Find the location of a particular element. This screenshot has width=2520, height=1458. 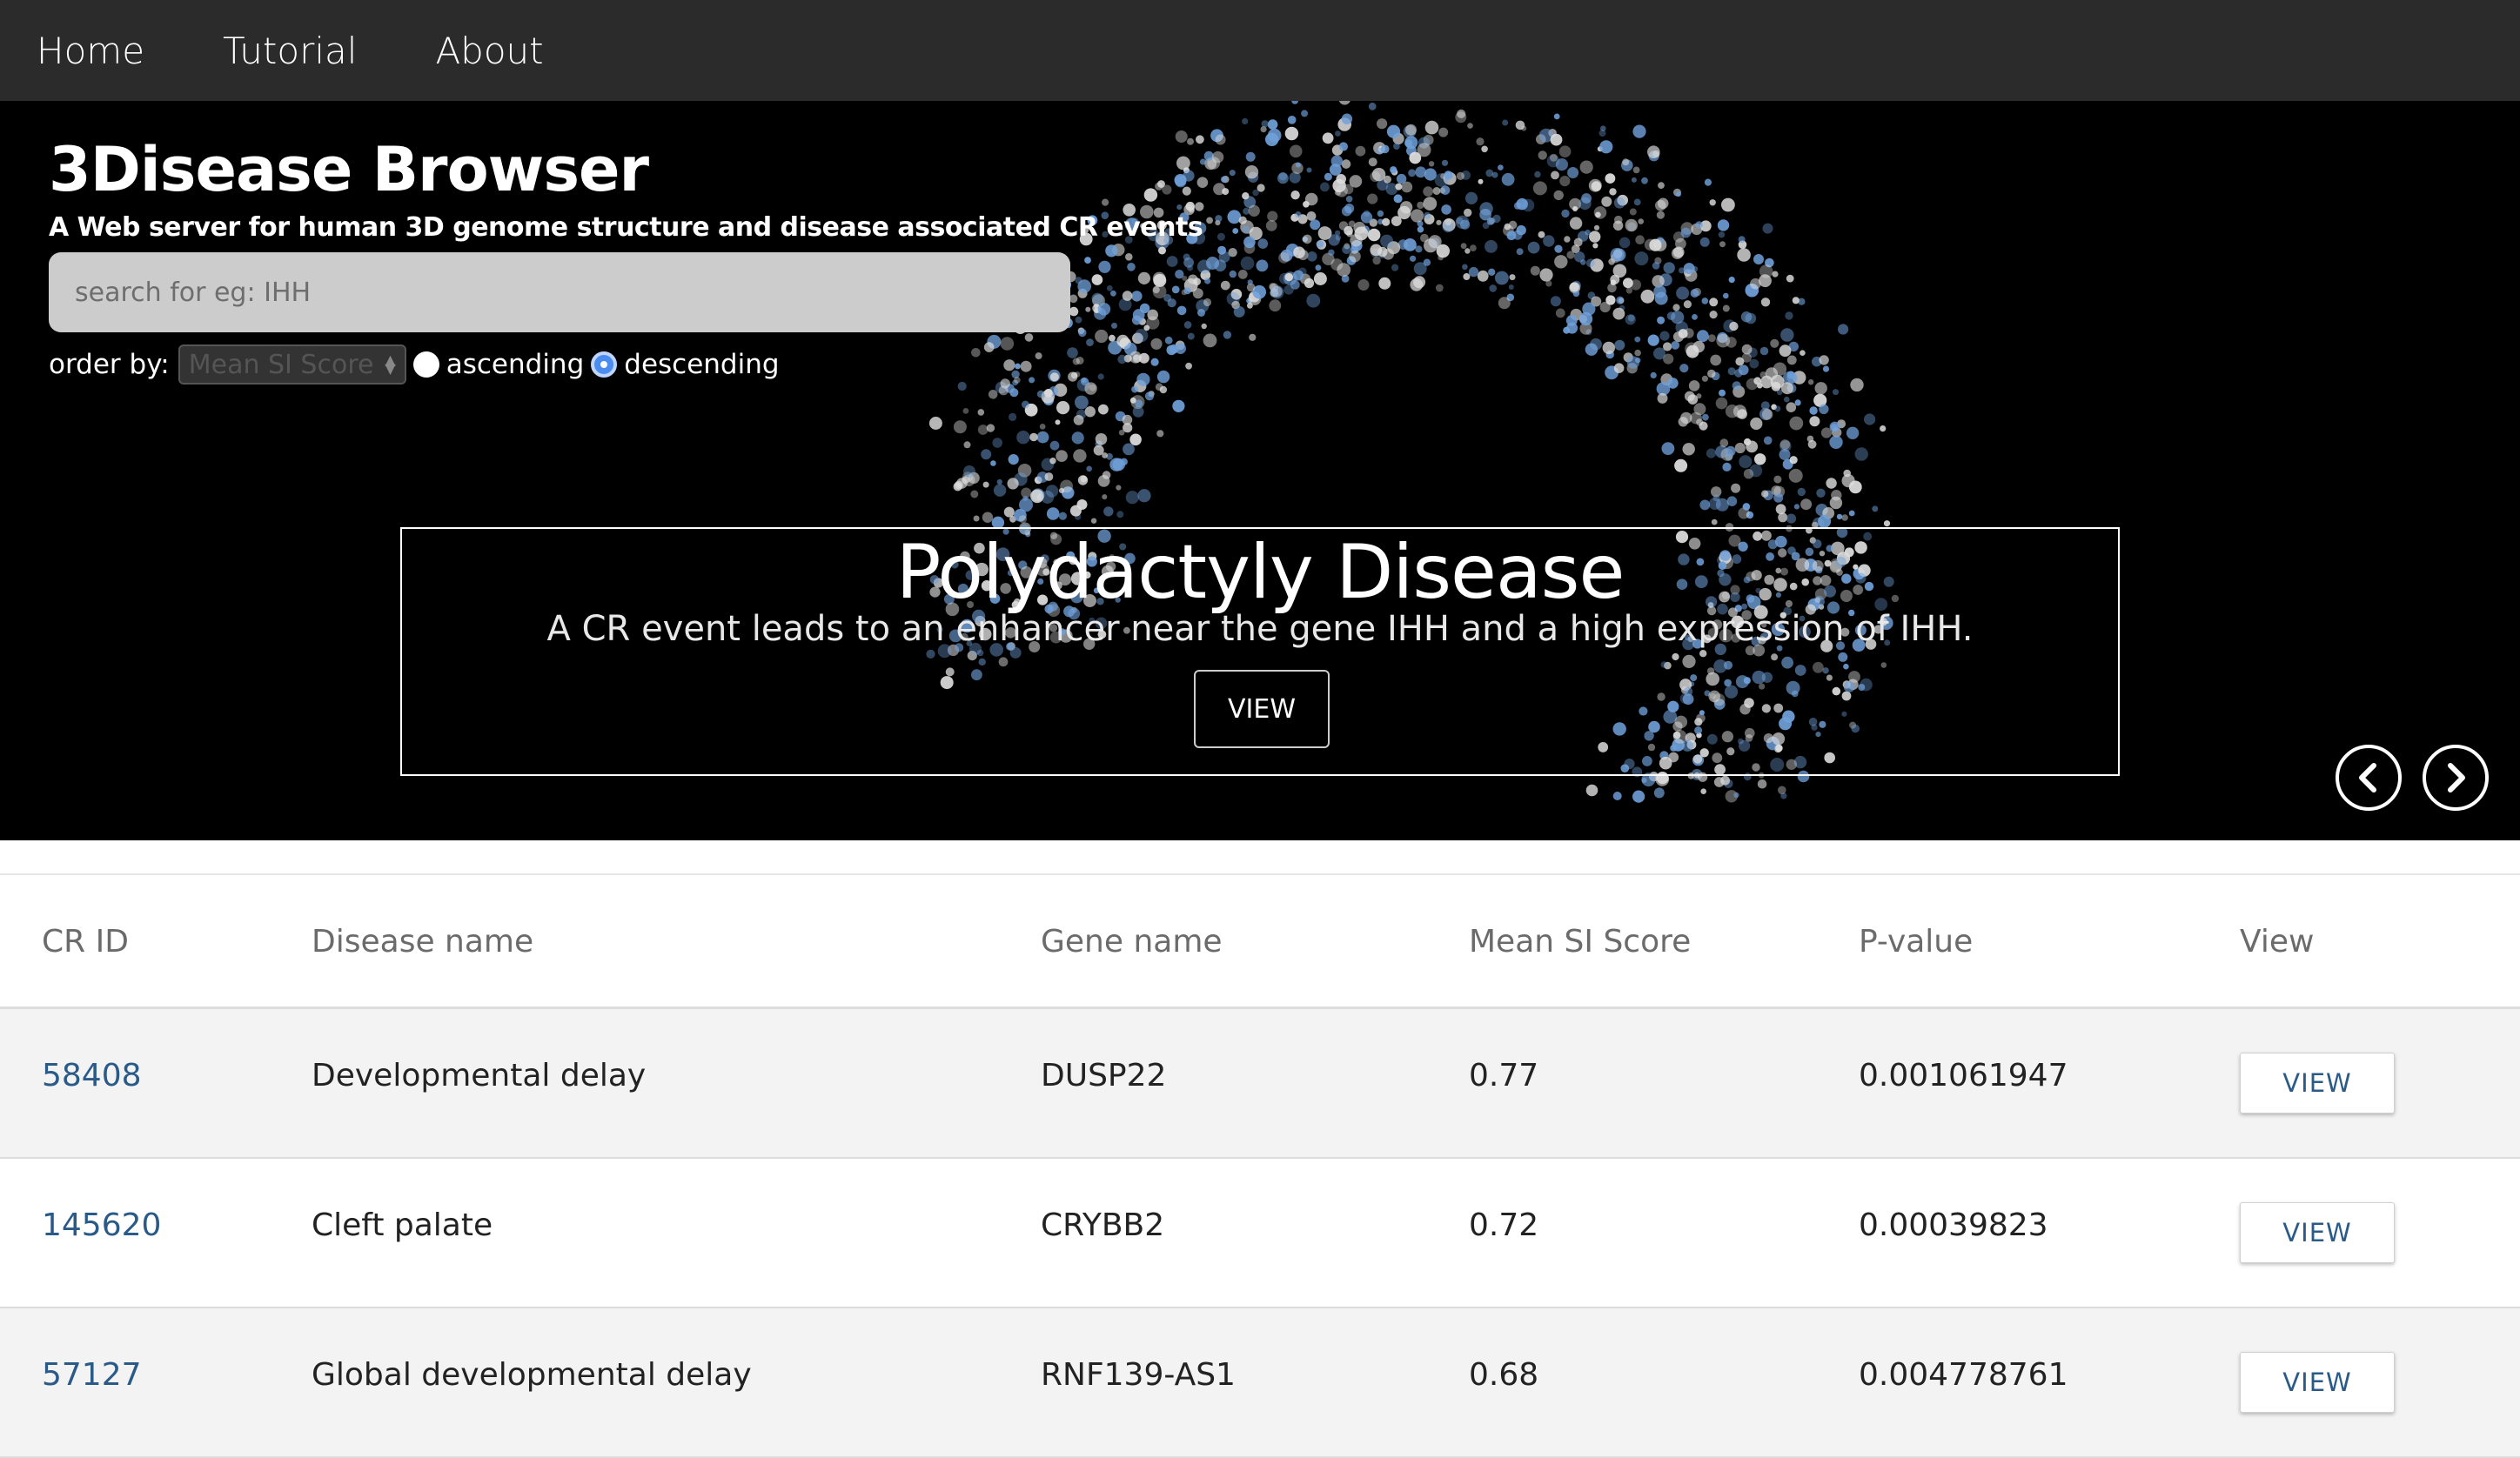

carousel-view-button: VIEW is located at coordinates (1262, 709).